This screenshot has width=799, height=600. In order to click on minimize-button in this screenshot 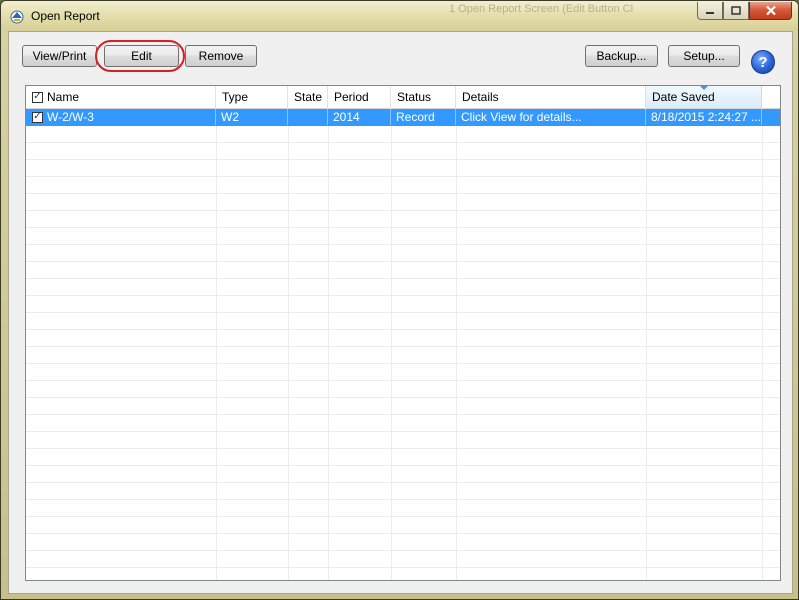, I will do `click(710, 11)`.